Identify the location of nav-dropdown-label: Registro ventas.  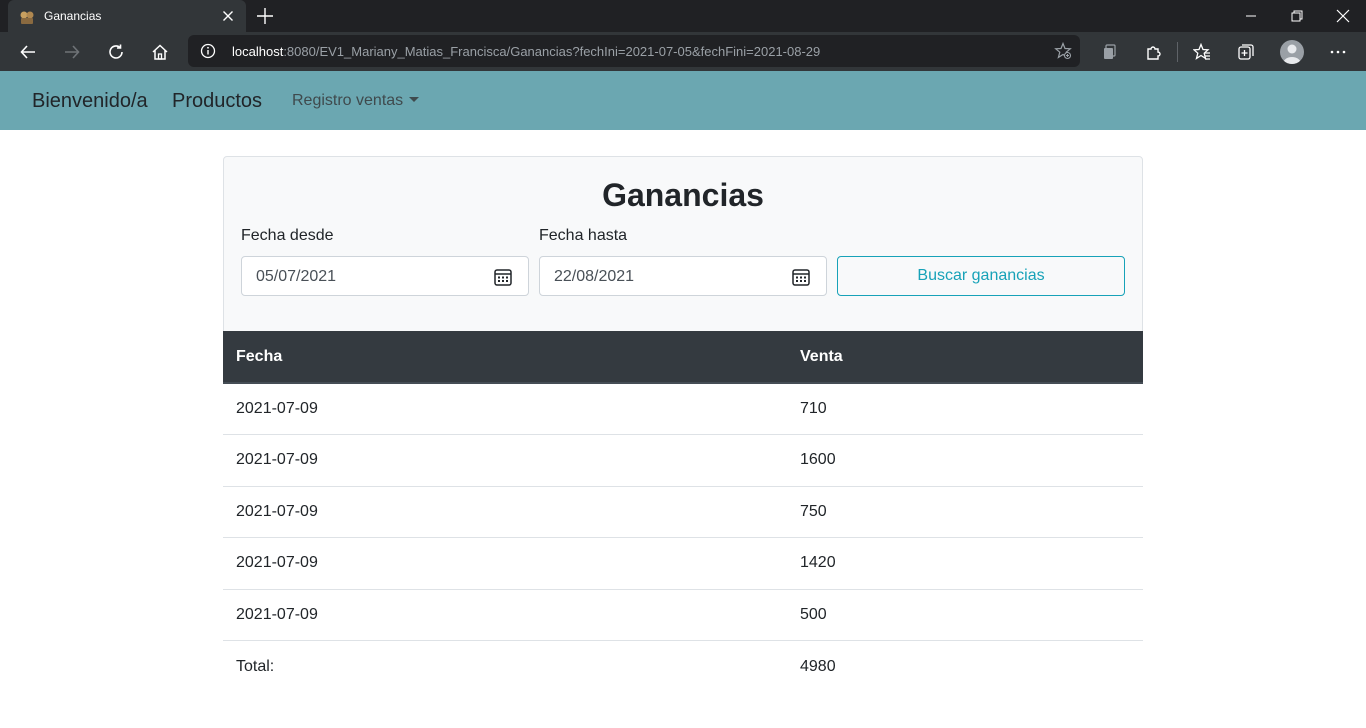
(348, 100).